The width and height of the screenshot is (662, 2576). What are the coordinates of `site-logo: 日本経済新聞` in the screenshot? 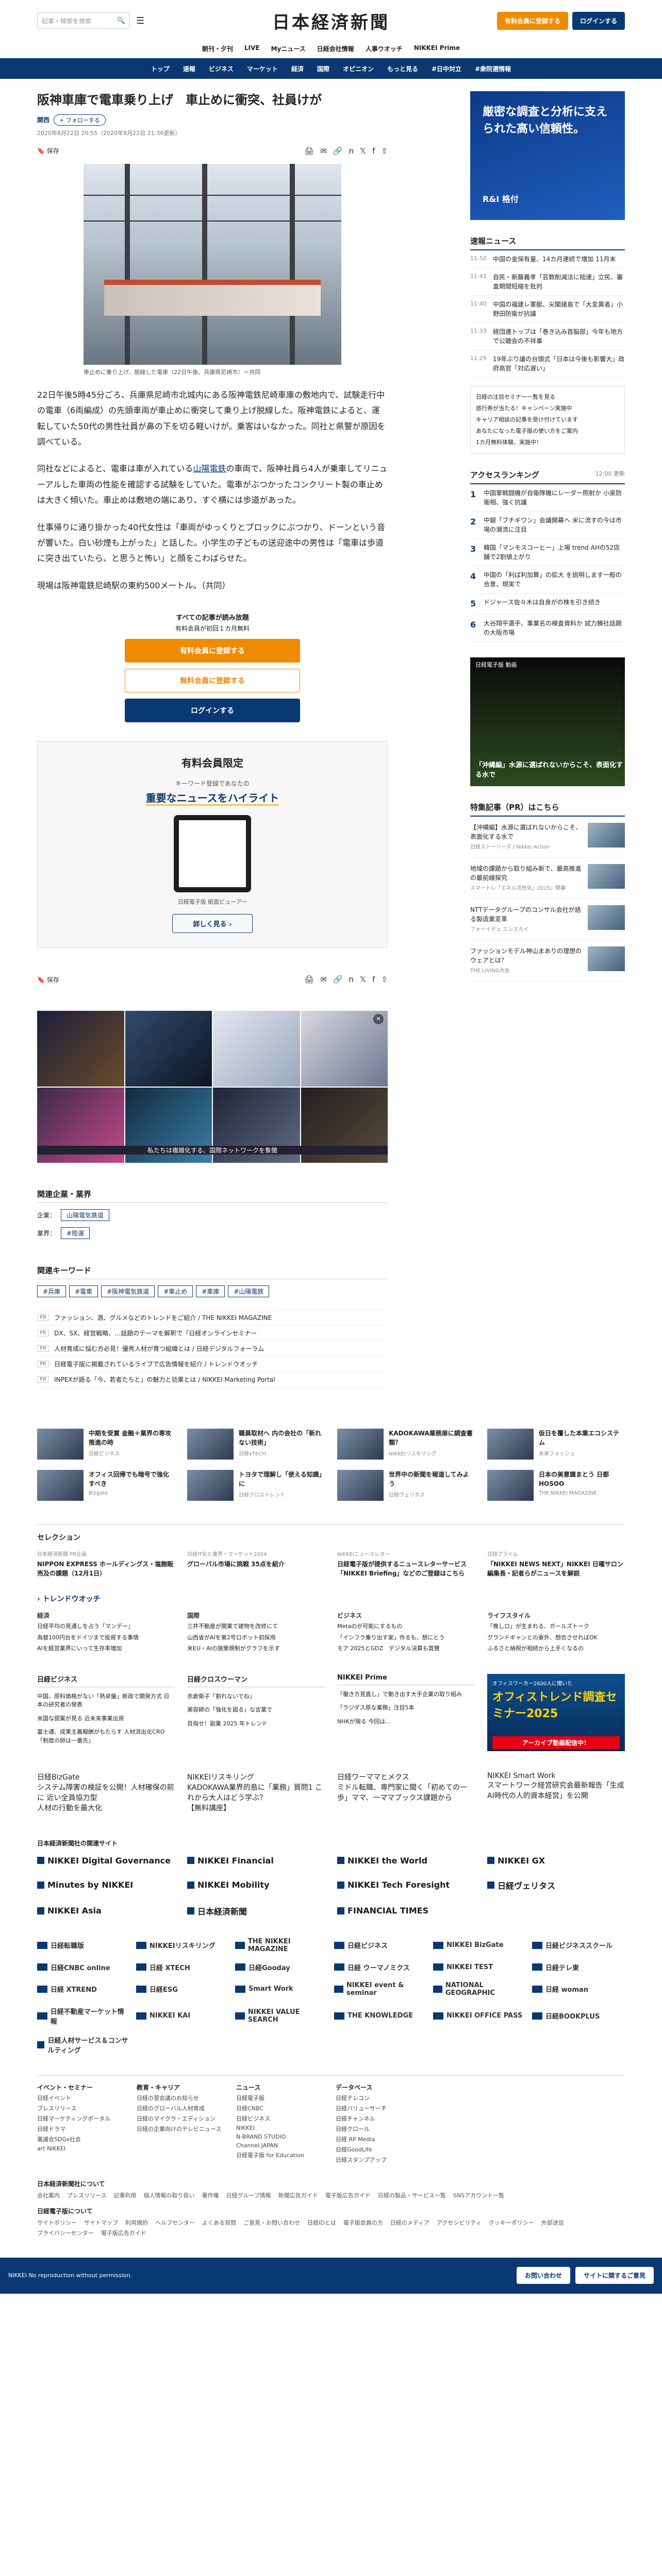 It's located at (331, 20).